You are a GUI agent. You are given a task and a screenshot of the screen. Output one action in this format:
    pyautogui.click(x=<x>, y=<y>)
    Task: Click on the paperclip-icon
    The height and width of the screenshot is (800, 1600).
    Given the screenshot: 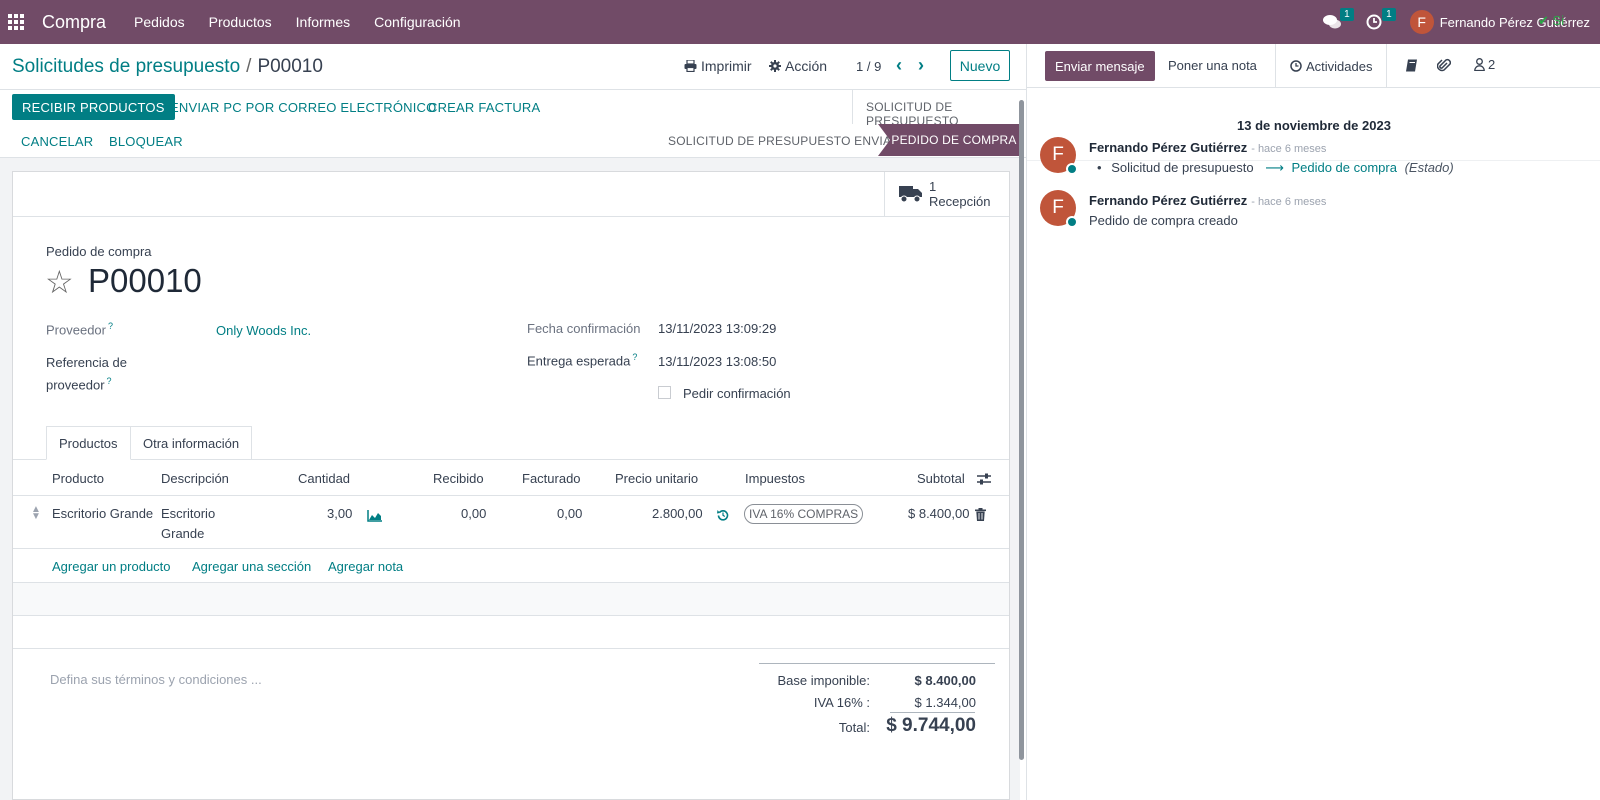 What is the action you would take?
    pyautogui.click(x=1444, y=65)
    